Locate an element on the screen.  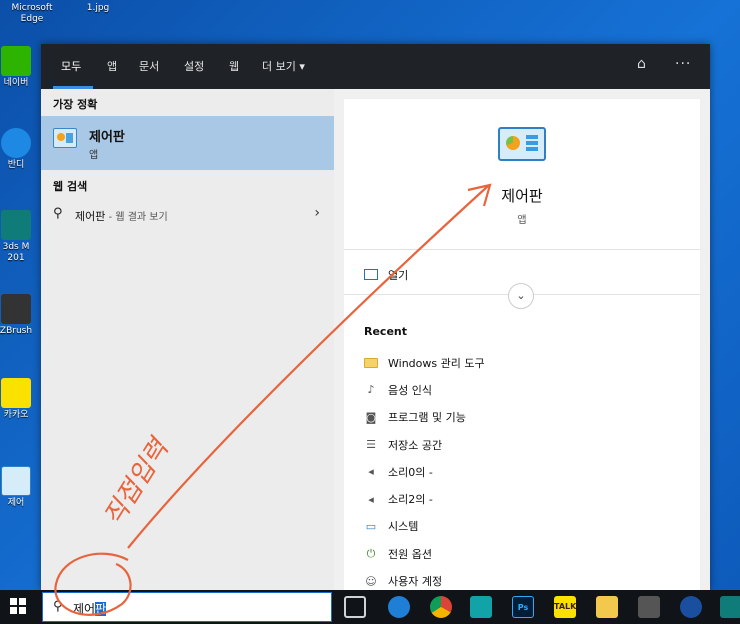
search-value: 제어 is located at coordinates (84, 609).